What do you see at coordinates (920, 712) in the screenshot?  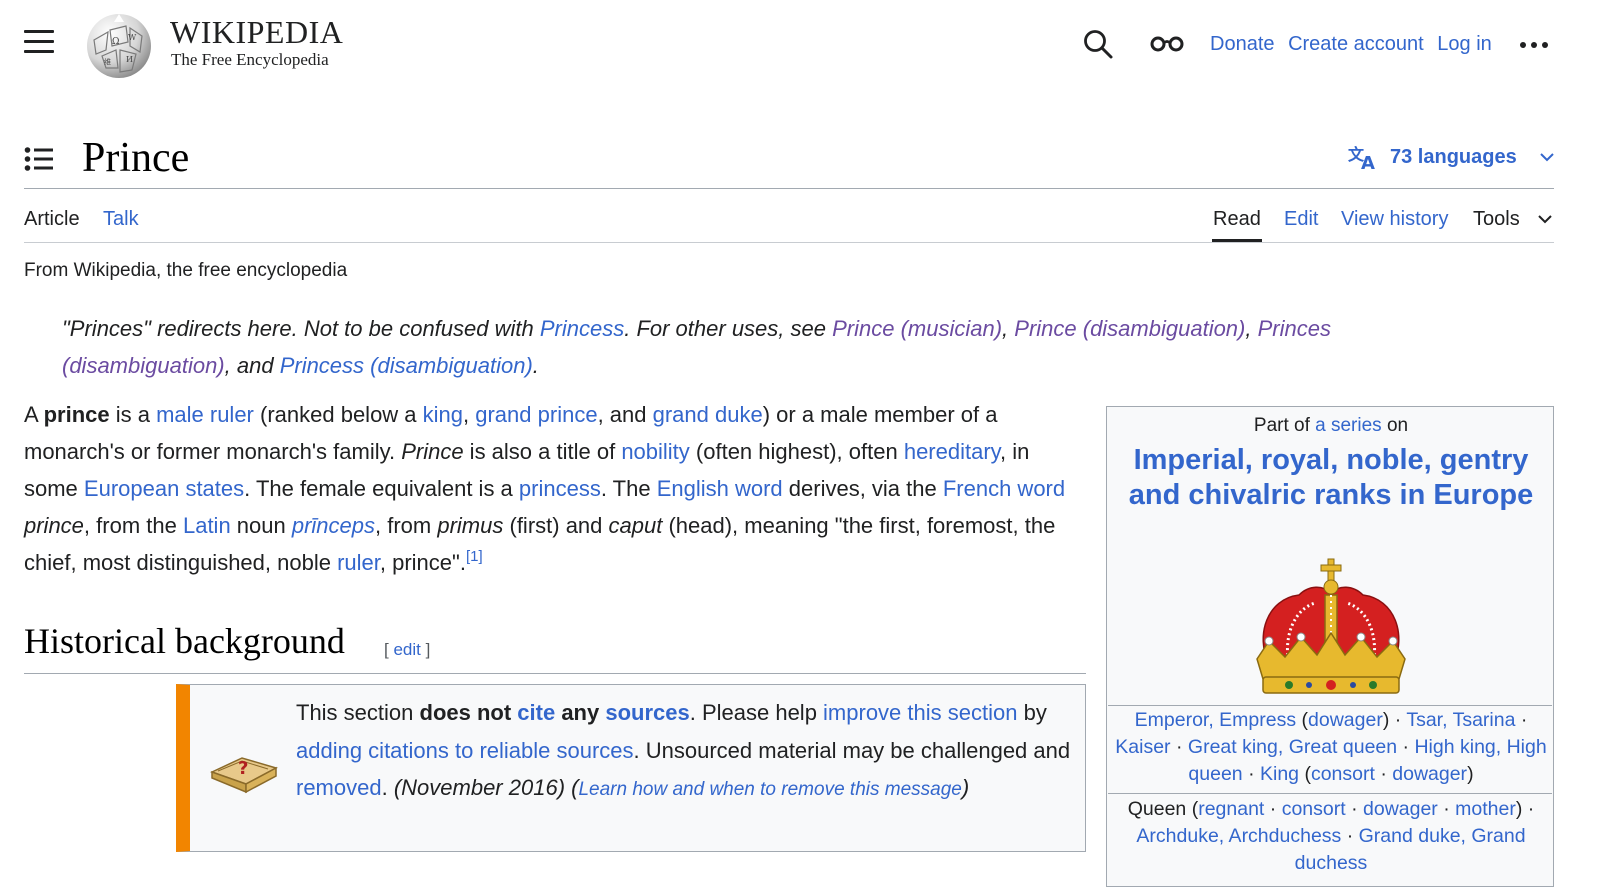 I see `improve-section-link: improve this section` at bounding box center [920, 712].